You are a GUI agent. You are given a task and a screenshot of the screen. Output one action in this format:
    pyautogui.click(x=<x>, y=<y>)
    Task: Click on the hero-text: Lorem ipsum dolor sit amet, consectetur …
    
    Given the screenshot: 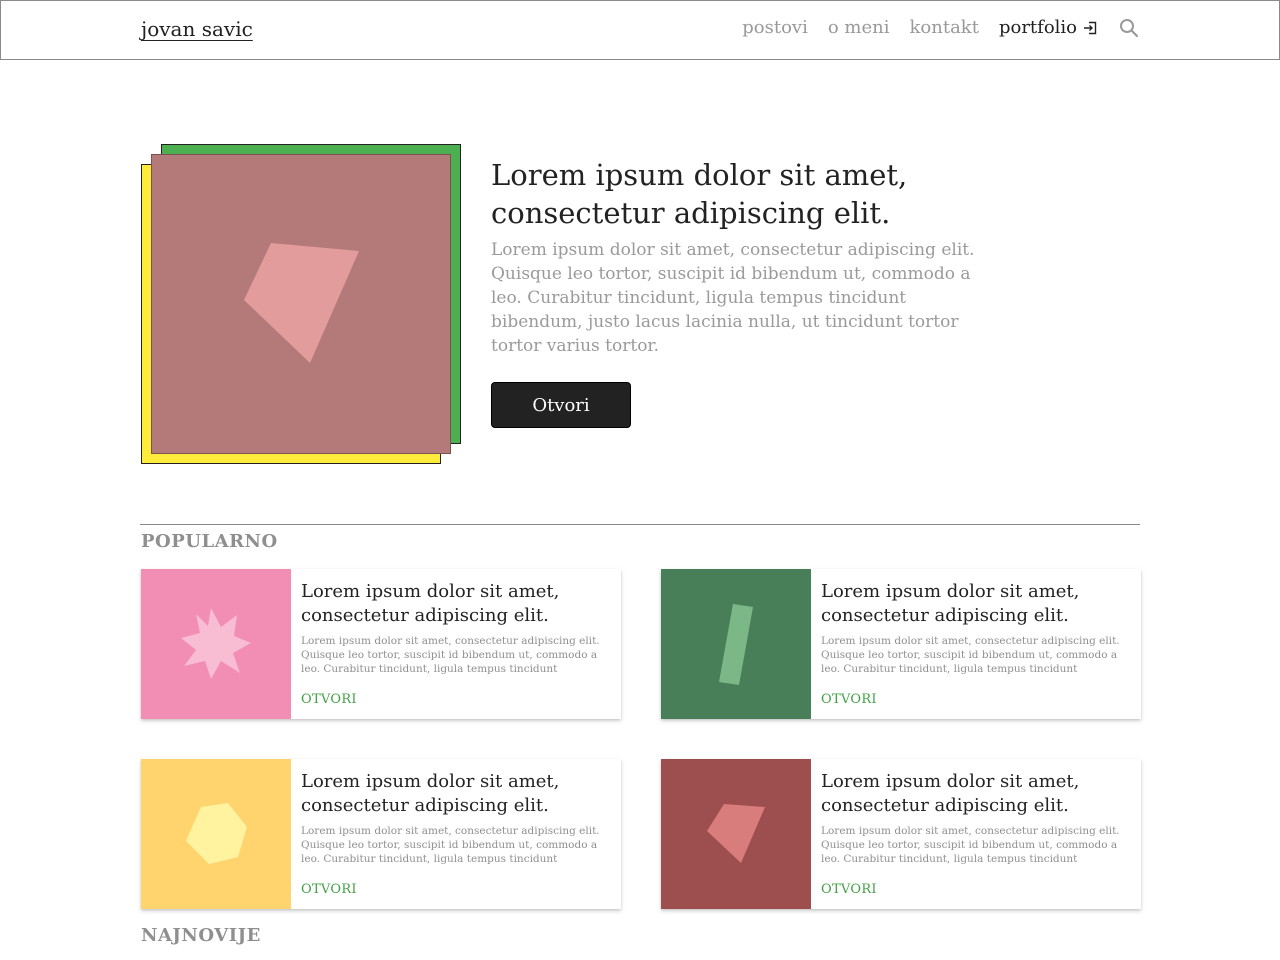 What is the action you would take?
    pyautogui.click(x=736, y=292)
    